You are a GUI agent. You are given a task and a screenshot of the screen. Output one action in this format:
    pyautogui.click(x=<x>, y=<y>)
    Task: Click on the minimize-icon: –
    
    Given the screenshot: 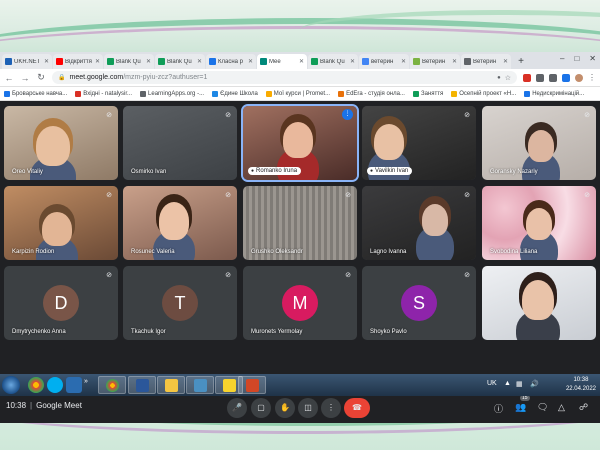 What is the action you would take?
    pyautogui.click(x=562, y=58)
    